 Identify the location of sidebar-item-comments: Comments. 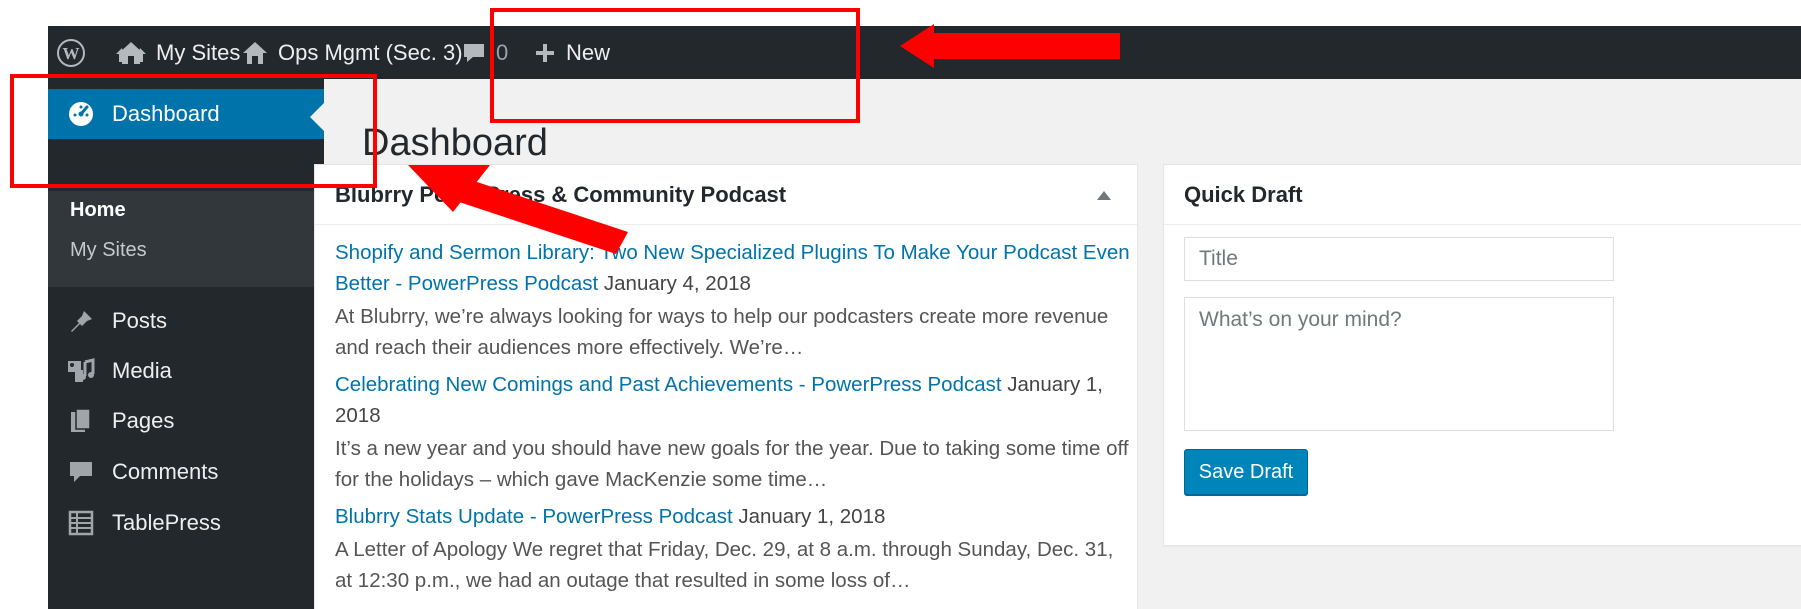
(186, 472).